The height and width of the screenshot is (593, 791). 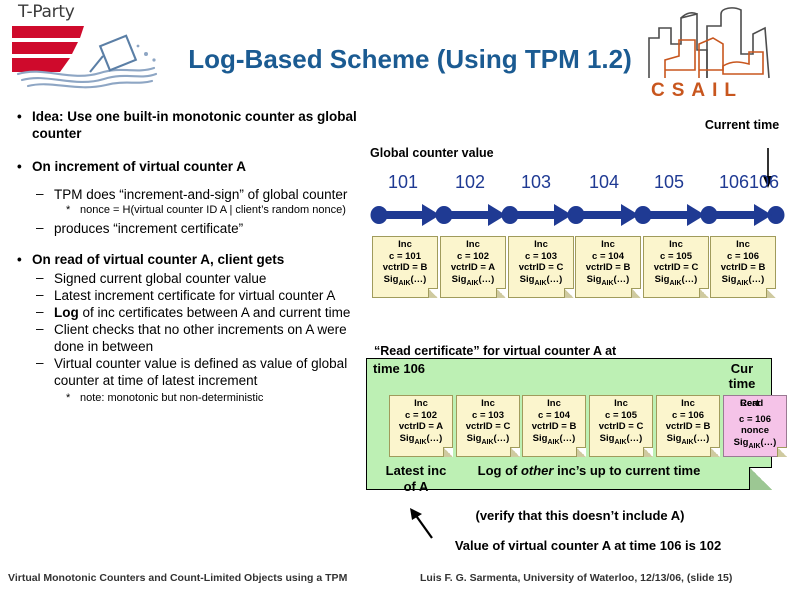 What do you see at coordinates (536, 182) in the screenshot?
I see `timeline-tick-103: 103` at bounding box center [536, 182].